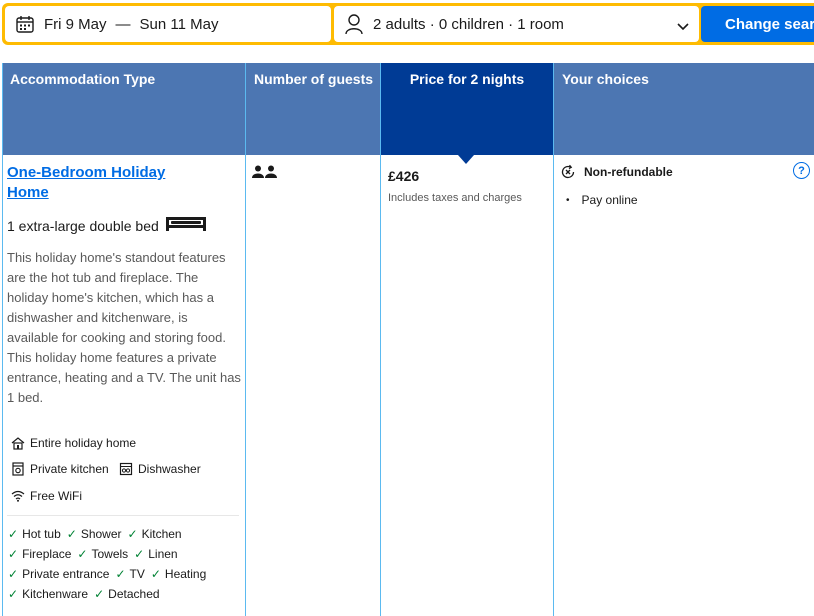 Image resolution: width=814 pixels, height=616 pixels. I want to click on feature-label: Dishwasher, so click(169, 469).